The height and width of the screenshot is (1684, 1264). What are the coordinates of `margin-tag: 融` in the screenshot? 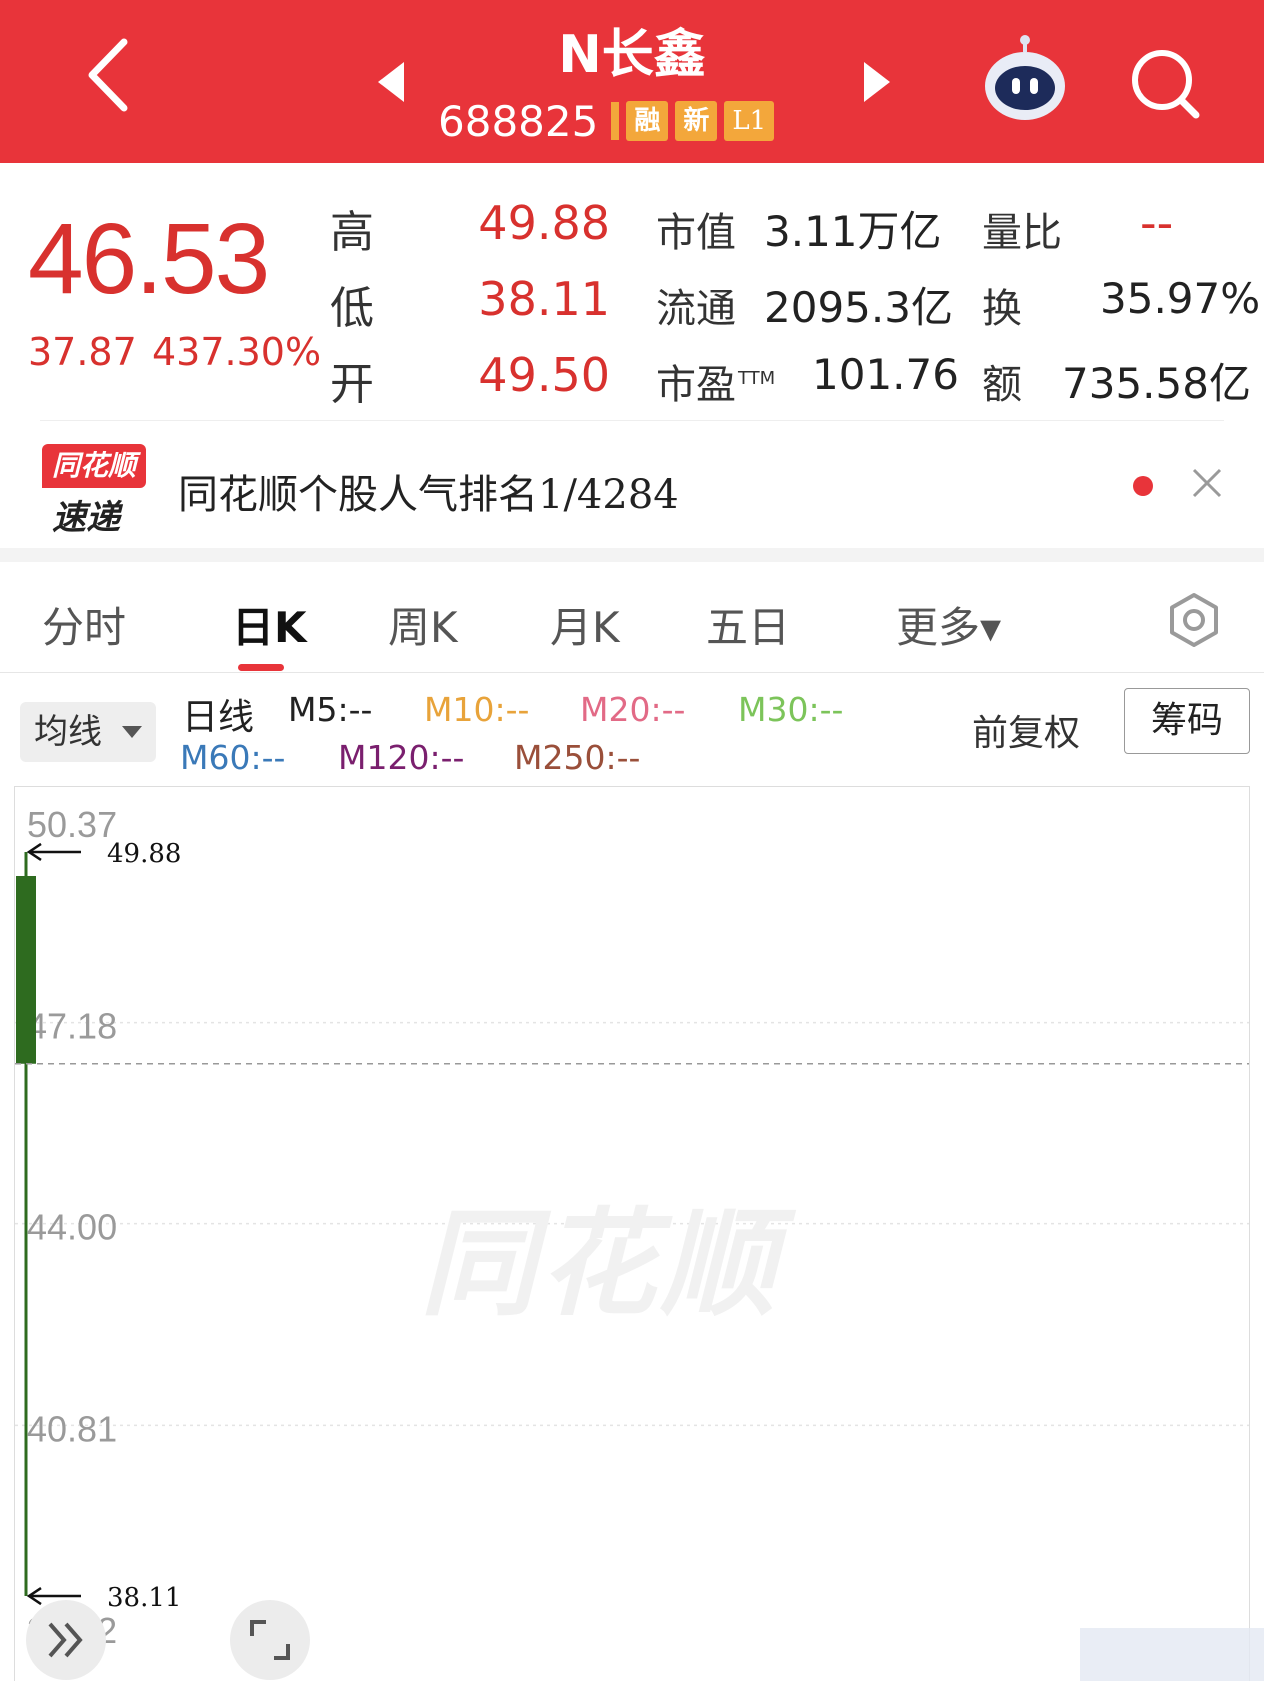 It's located at (647, 121).